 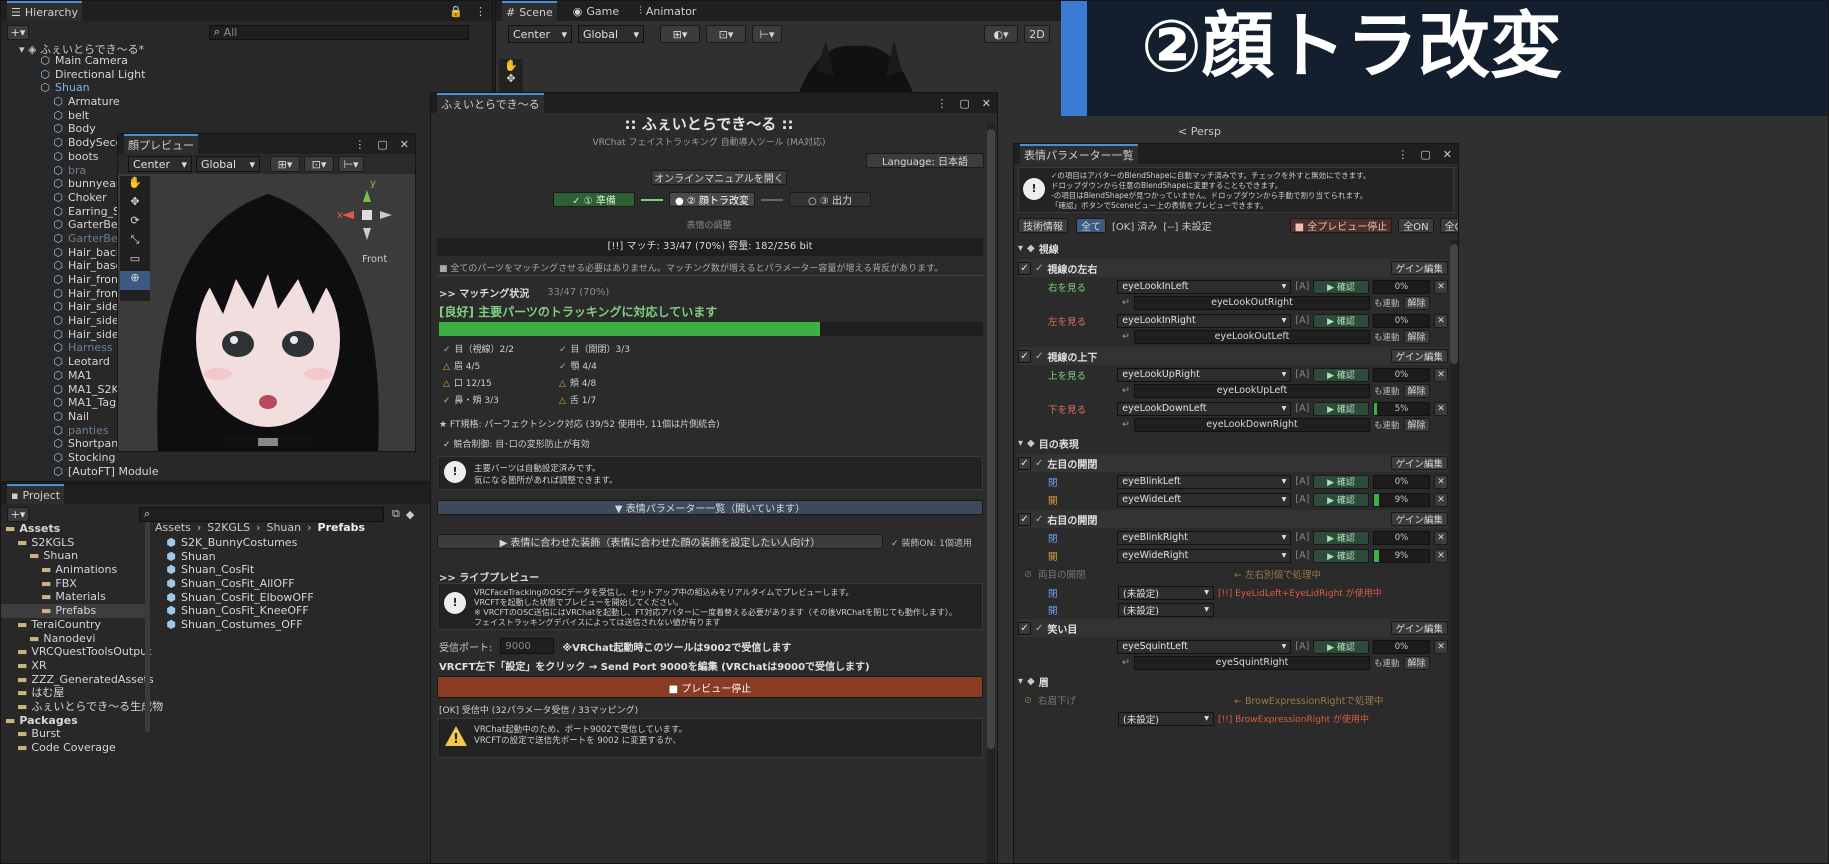 What do you see at coordinates (1204, 499) in the screenshot?
I see `blendshape-dropdown: eyeWideLeft ▾` at bounding box center [1204, 499].